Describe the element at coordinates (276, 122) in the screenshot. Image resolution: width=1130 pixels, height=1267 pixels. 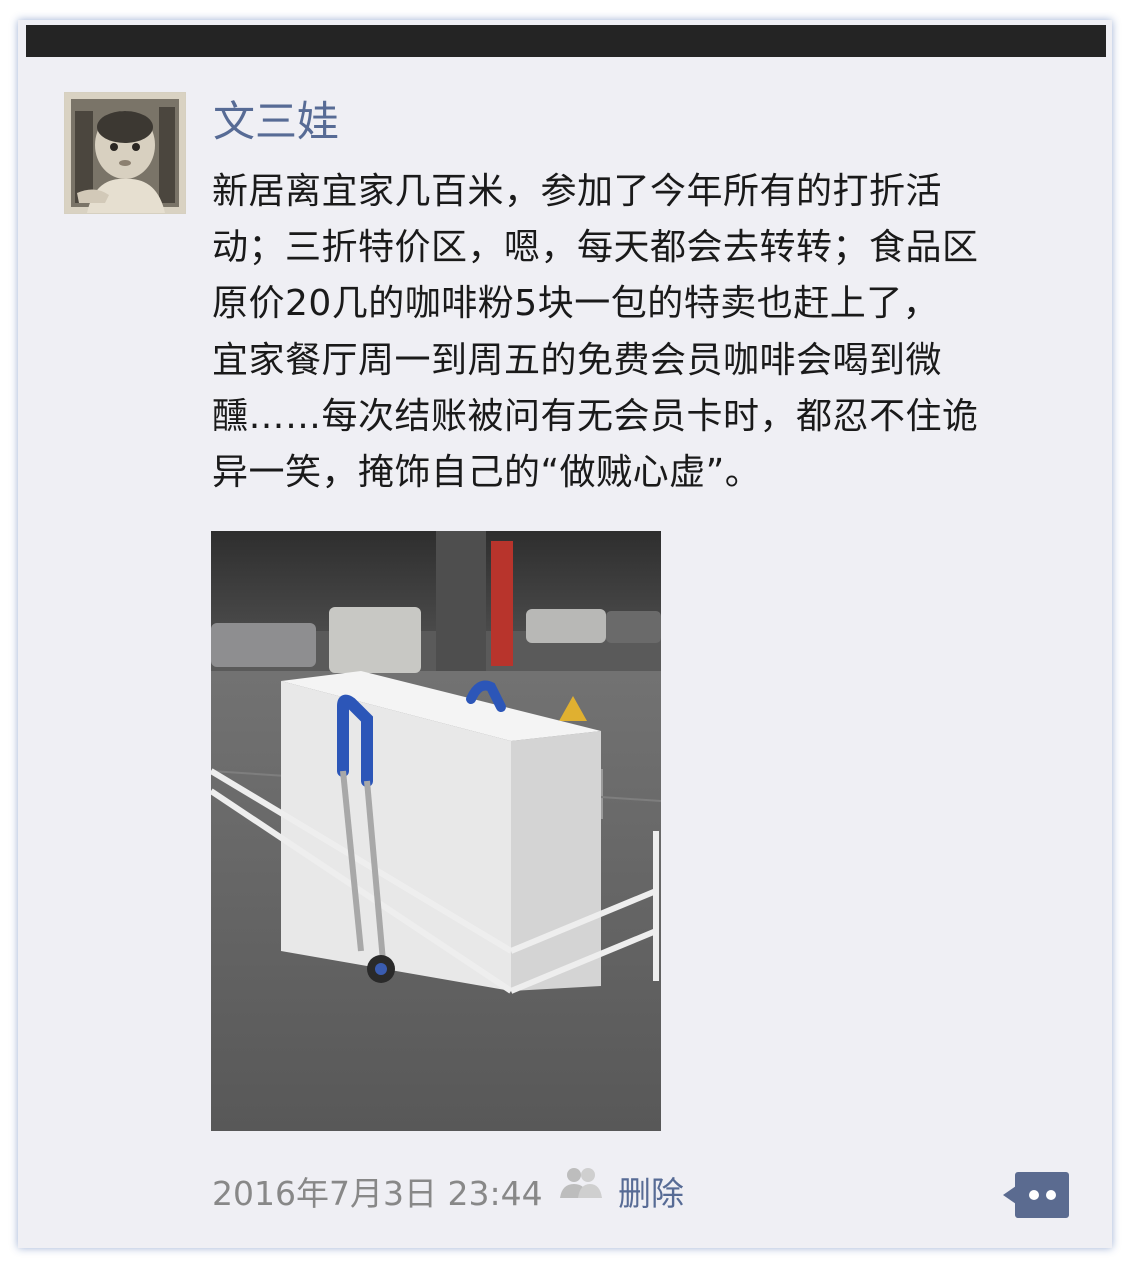
I see `username: 文三娃` at that location.